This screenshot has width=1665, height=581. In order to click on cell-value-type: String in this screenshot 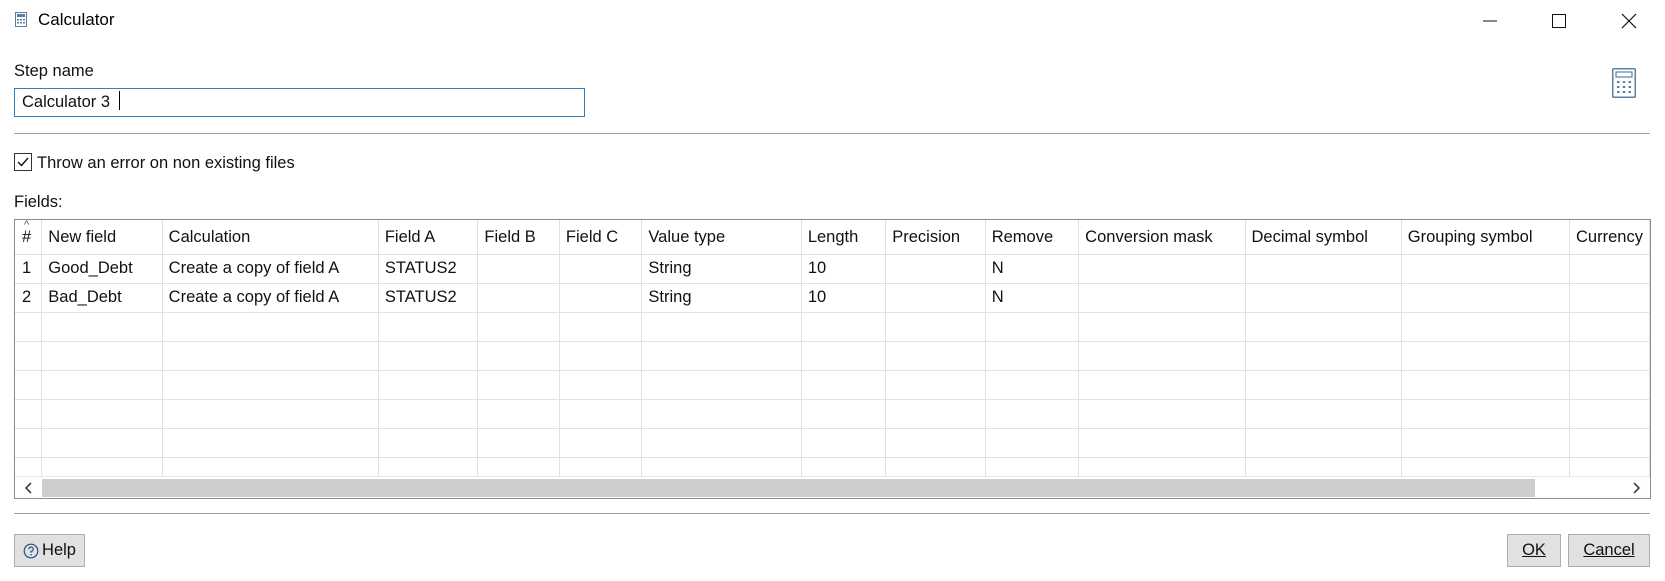, I will do `click(721, 298)`.